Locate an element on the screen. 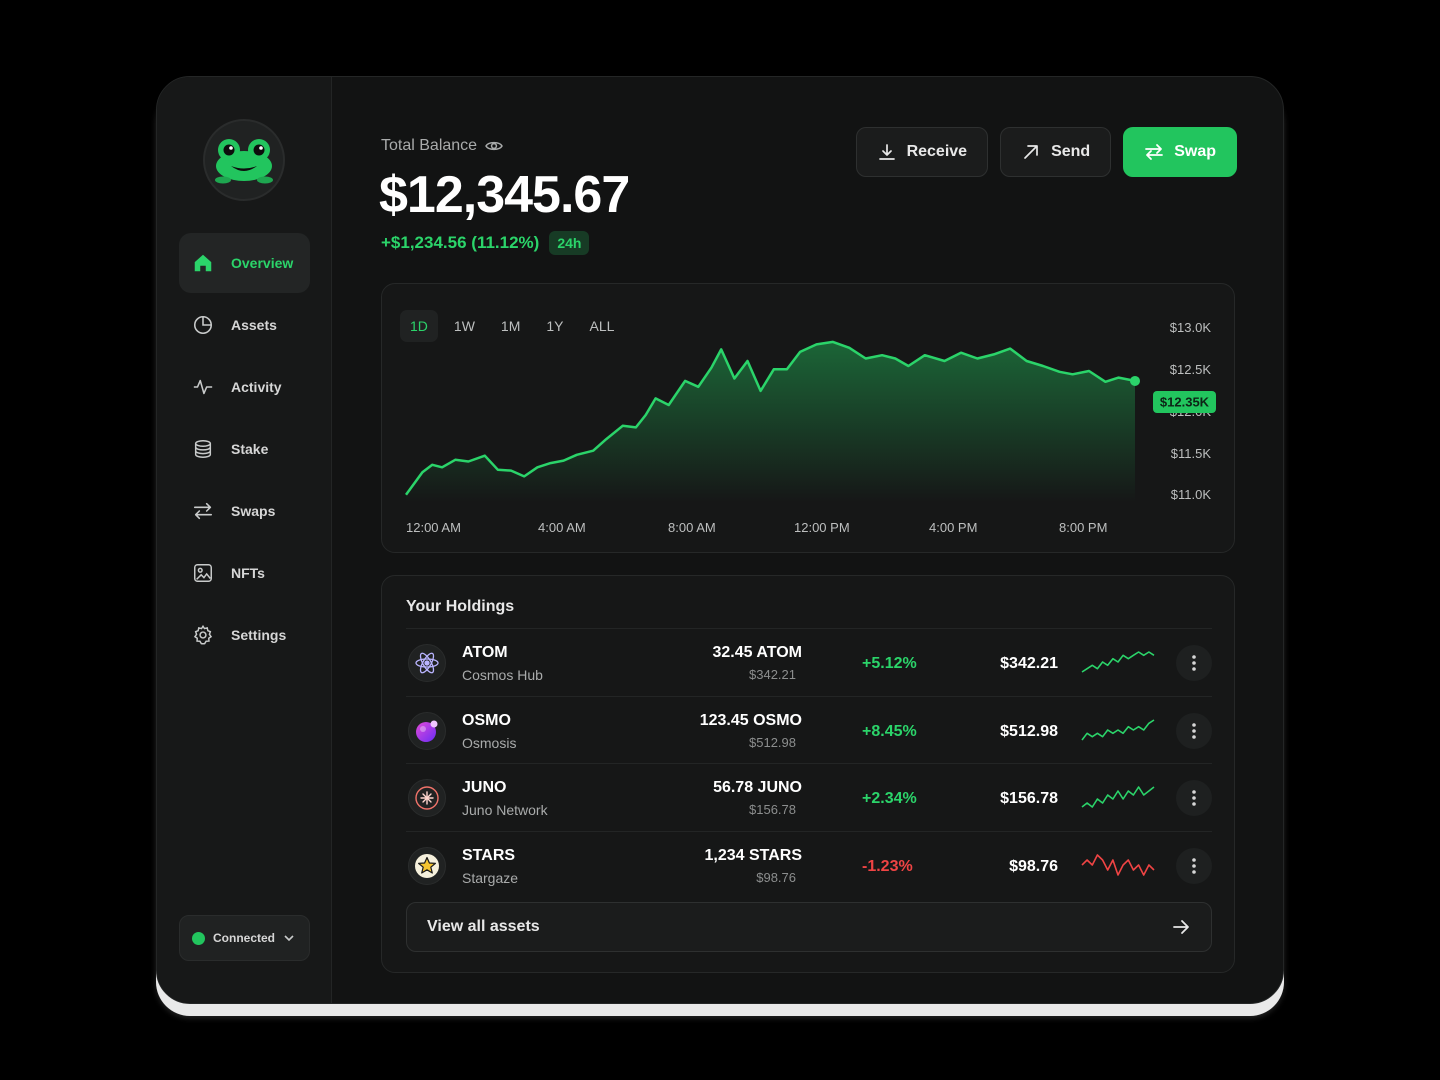 The height and width of the screenshot is (1080, 1440). asset-change: +5.12% is located at coordinates (889, 663).